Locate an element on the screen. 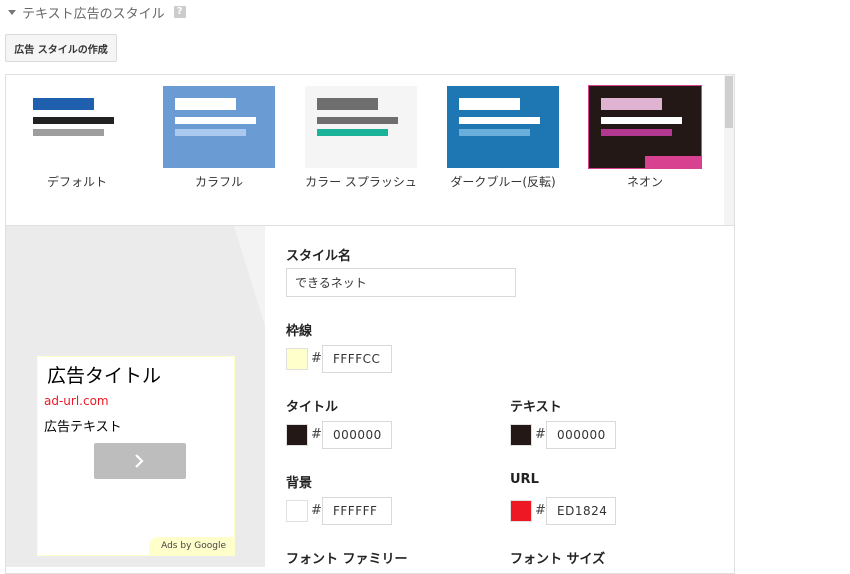 The image size is (850, 574). ad-url: ad-url.com is located at coordinates (76, 401).